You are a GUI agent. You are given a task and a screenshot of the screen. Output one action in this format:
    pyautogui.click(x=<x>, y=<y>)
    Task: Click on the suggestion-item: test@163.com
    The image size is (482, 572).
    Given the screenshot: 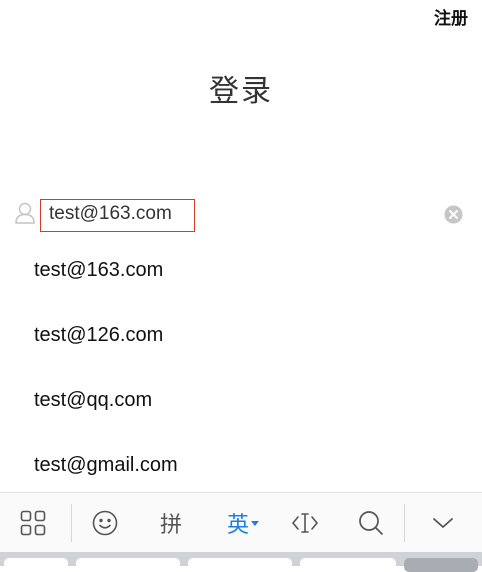 What is the action you would take?
    pyautogui.click(x=241, y=270)
    